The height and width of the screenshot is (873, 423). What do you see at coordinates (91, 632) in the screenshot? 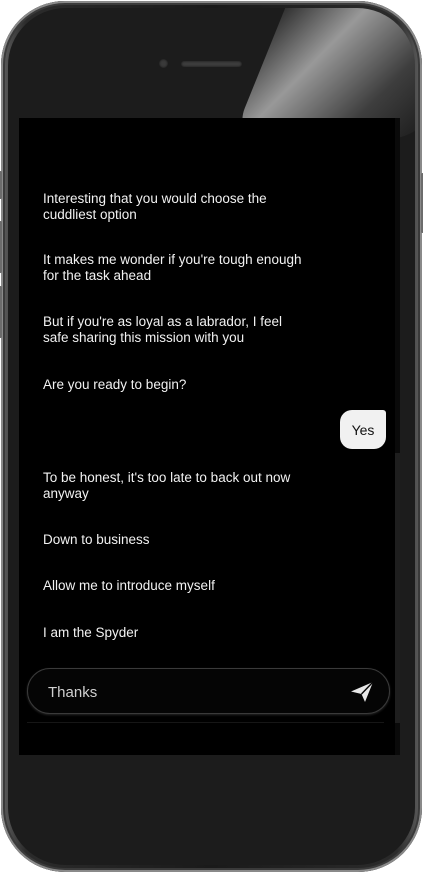
I see `bot-message: I am the Spyder` at bounding box center [91, 632].